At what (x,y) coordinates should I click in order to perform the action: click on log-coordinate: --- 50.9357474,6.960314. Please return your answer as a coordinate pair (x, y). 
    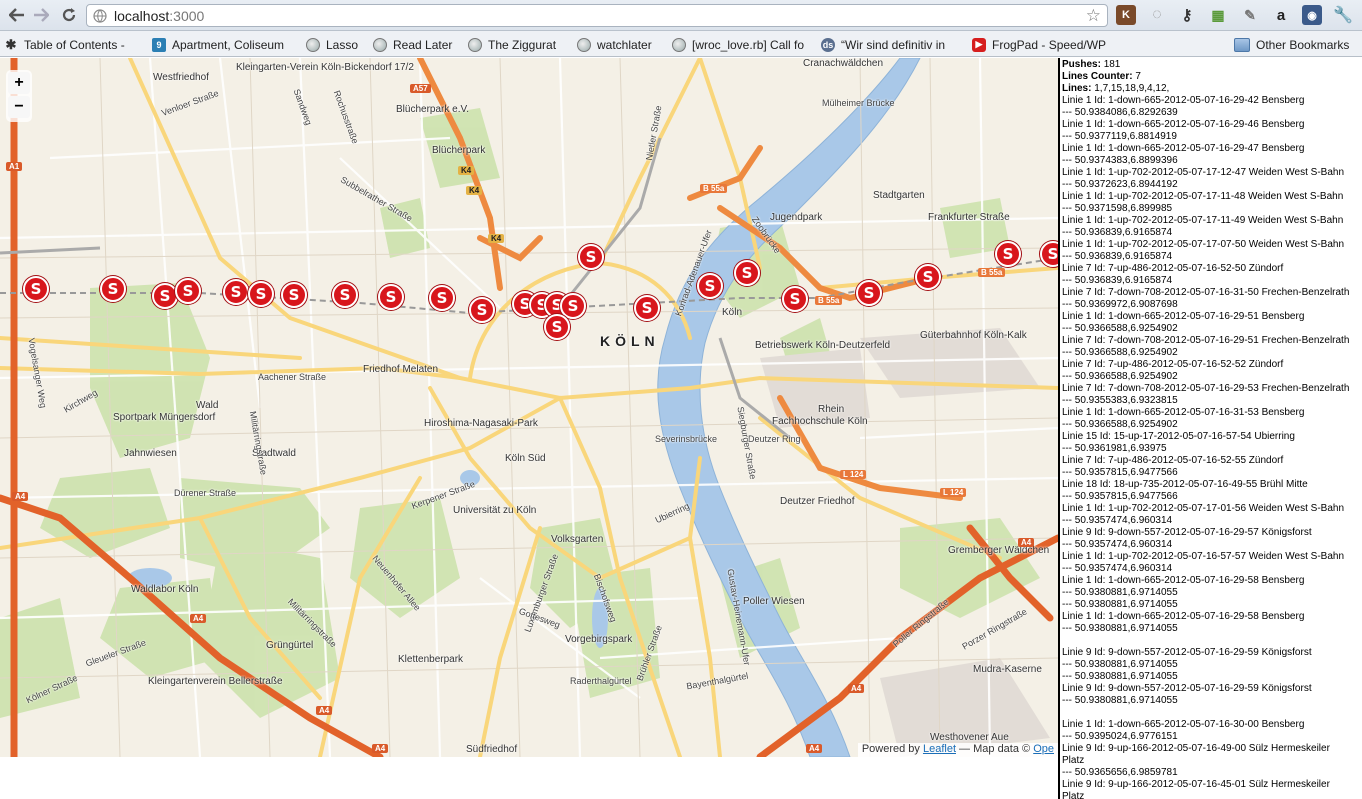
    Looking at the image, I should click on (1117, 544).